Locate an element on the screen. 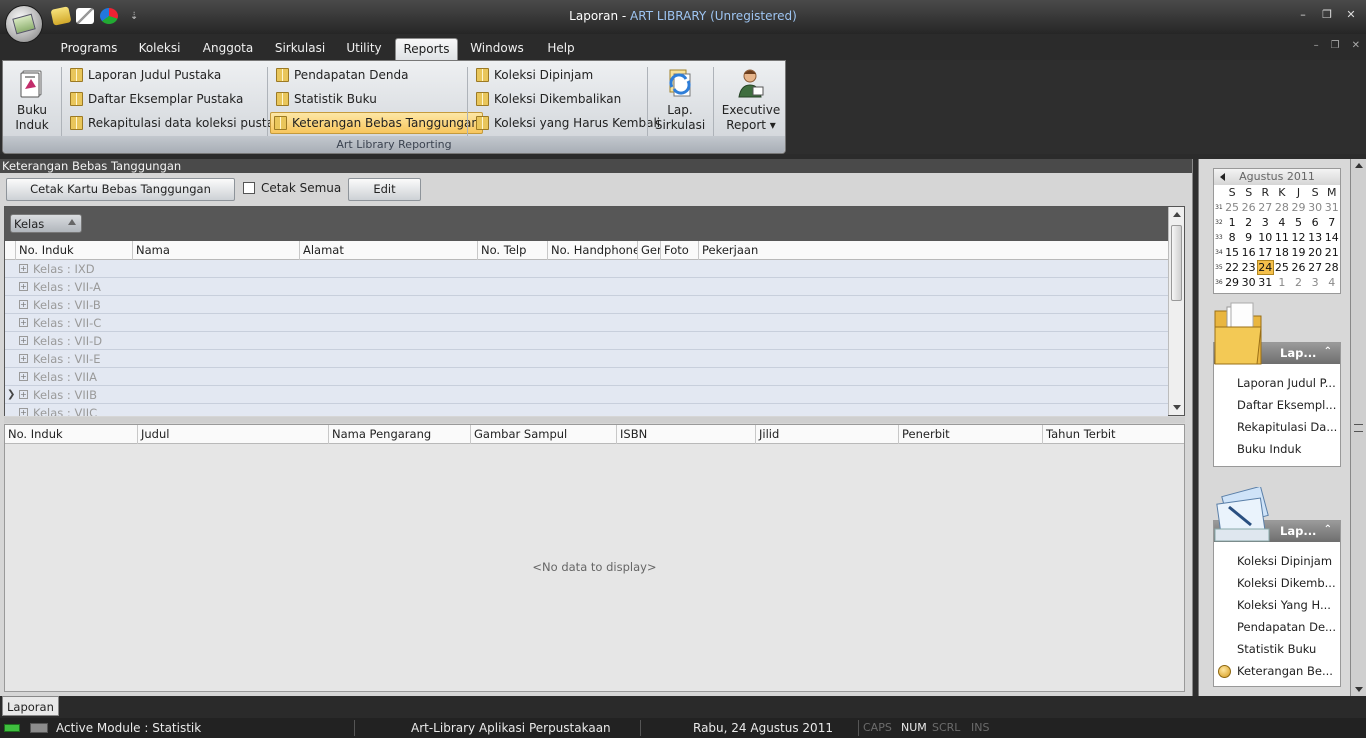 Image resolution: width=1366 pixels, height=738 pixels. calendar-day-today: 24 is located at coordinates (1265, 267).